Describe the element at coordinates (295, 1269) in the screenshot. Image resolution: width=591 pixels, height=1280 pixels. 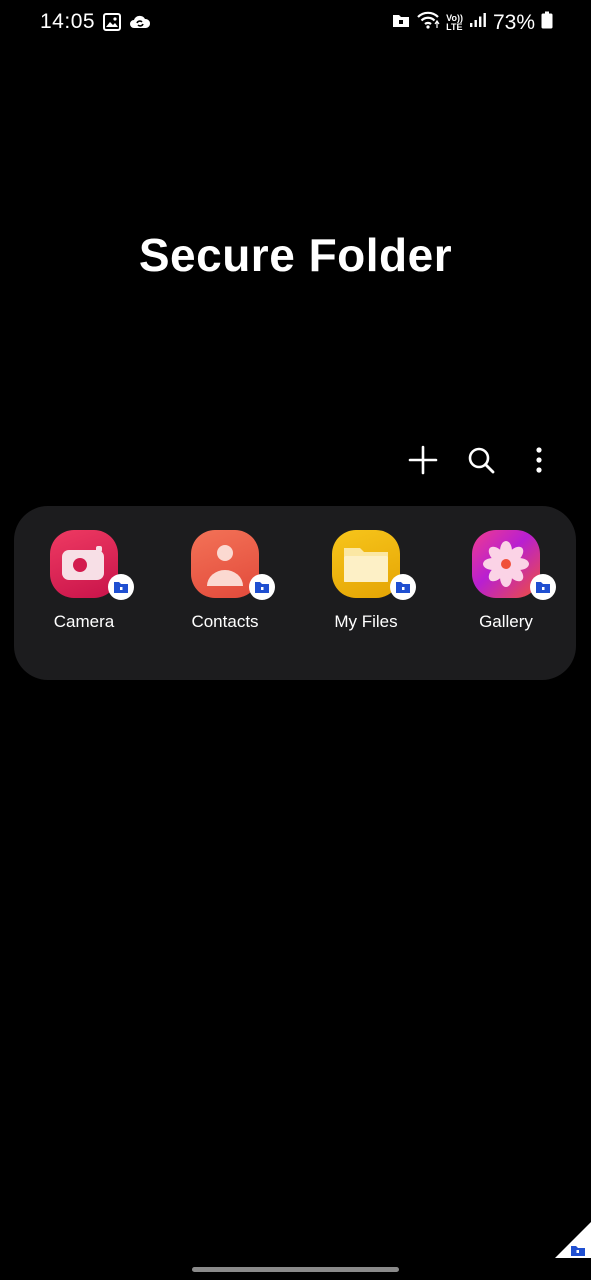
I see `home-indicator` at that location.